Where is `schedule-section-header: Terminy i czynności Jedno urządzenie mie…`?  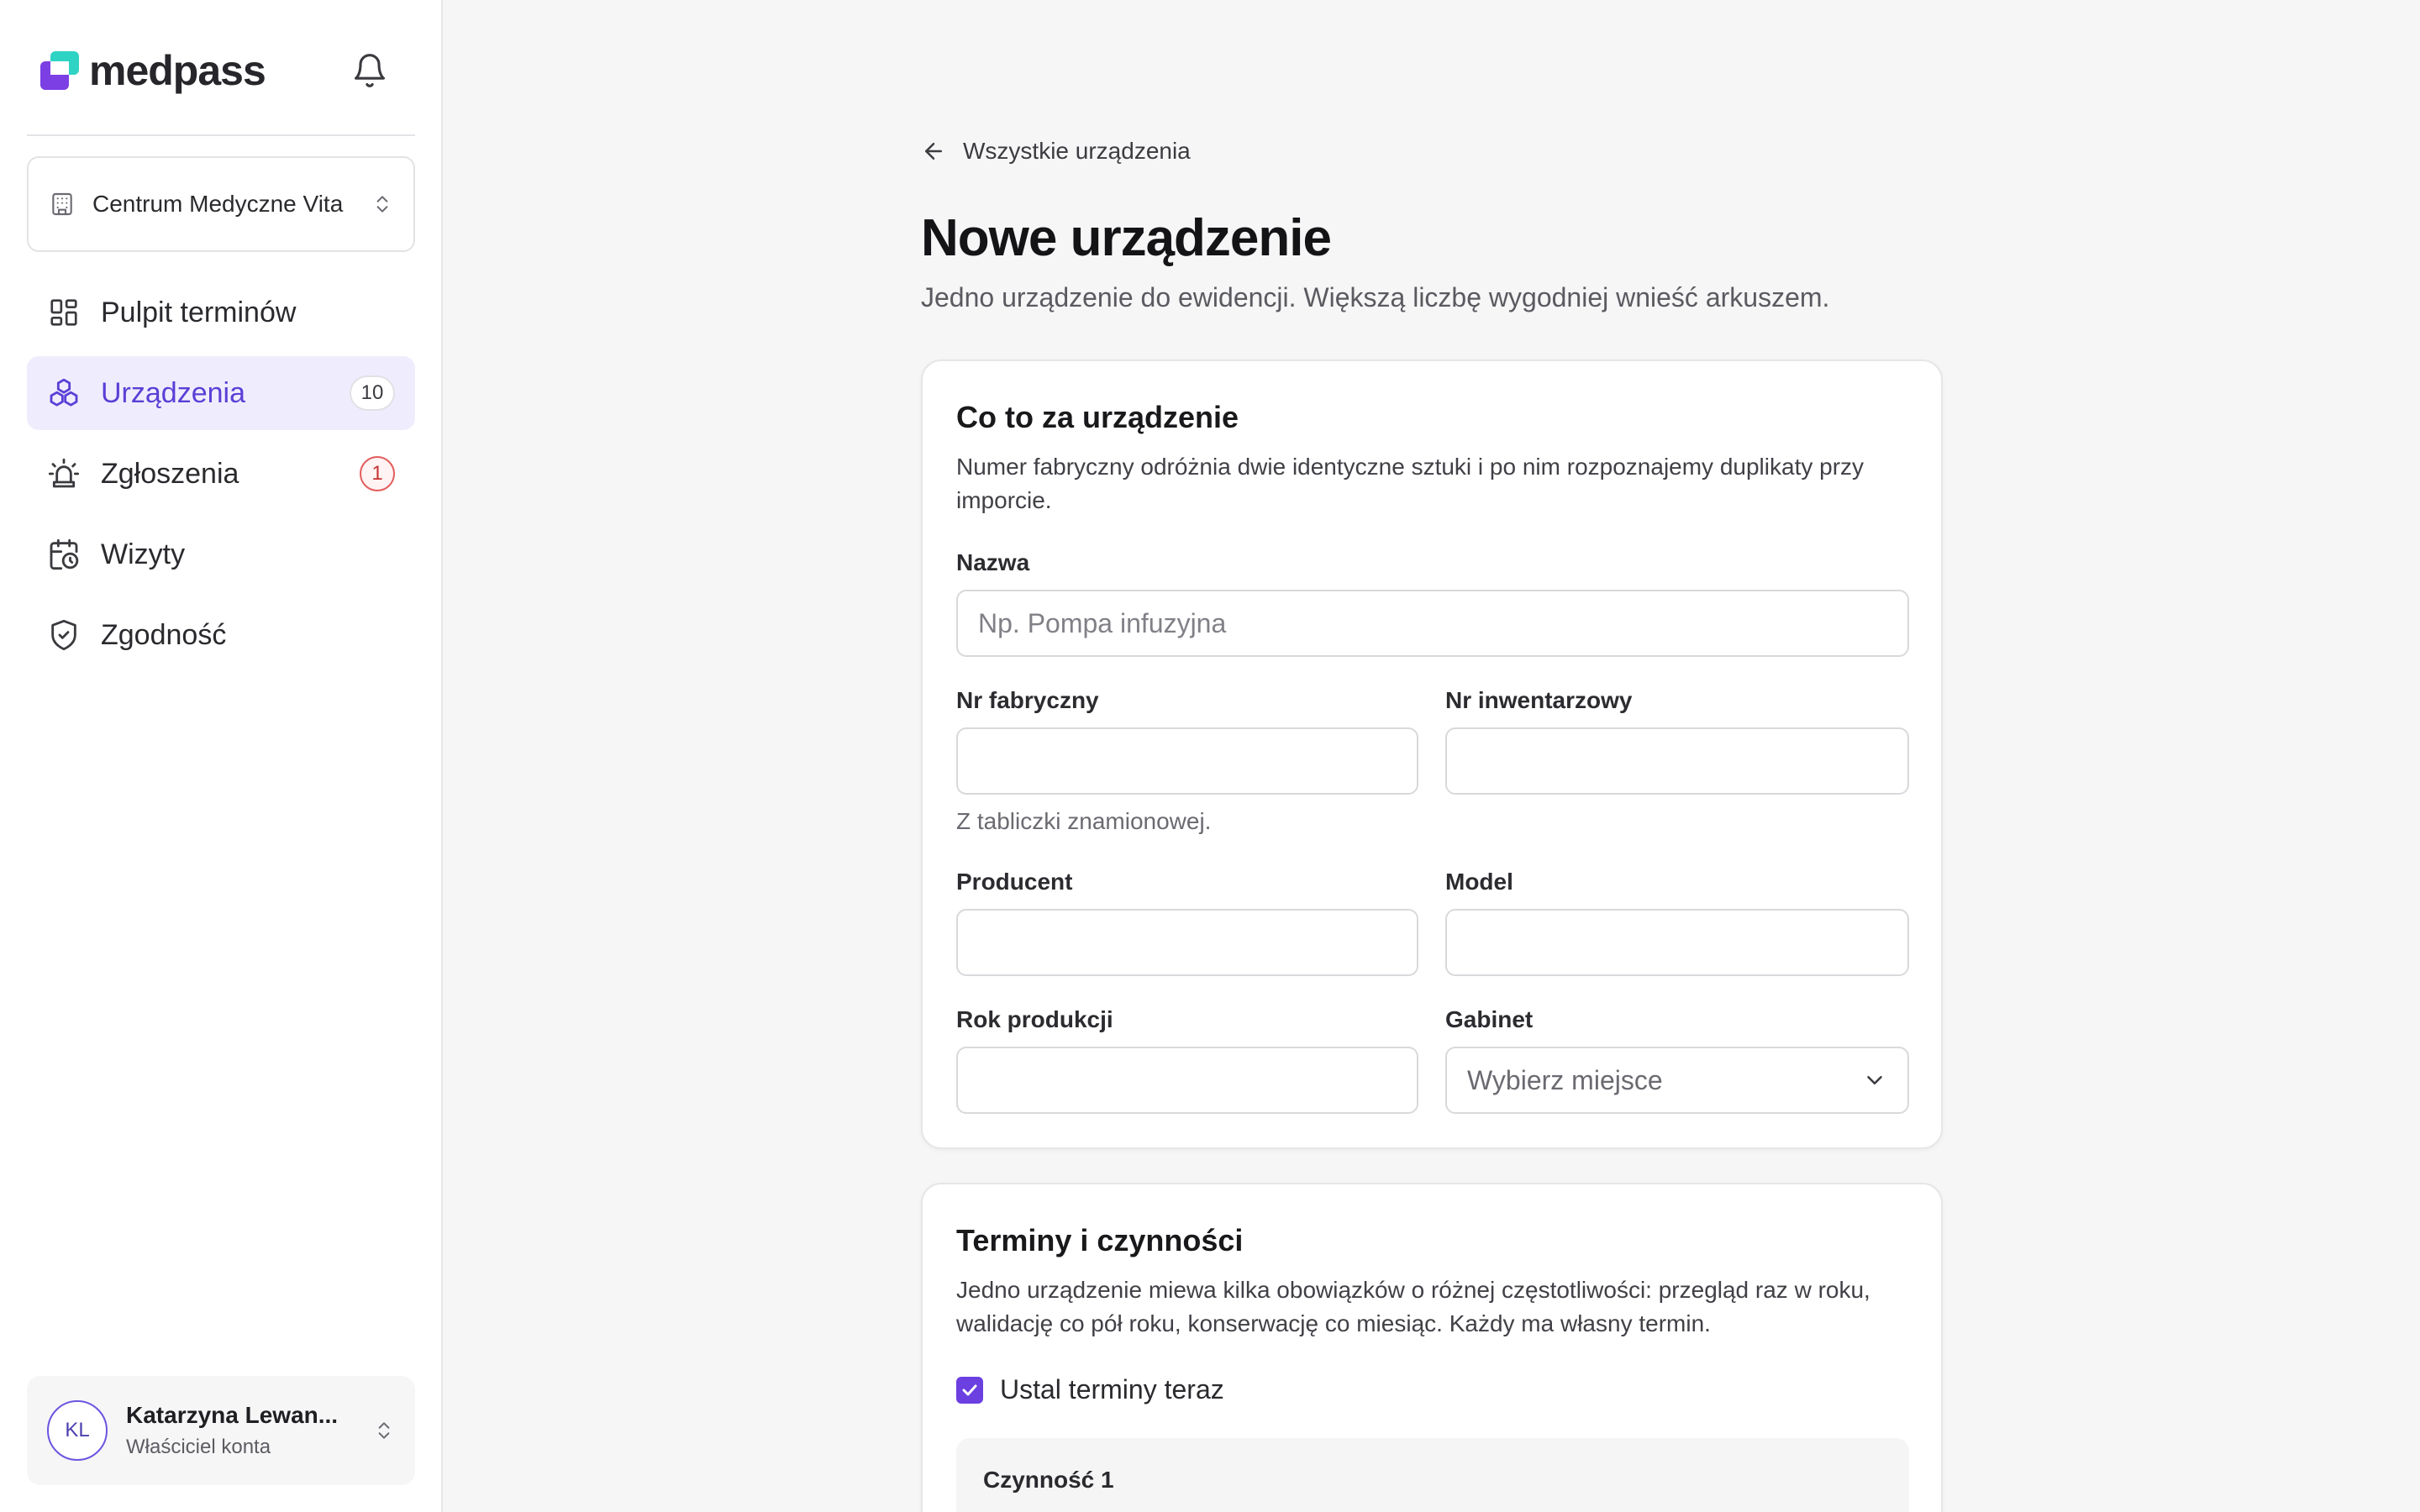
schedule-section-header: Terminy i czynności Jedno urządzenie mie… is located at coordinates (1432, 1282).